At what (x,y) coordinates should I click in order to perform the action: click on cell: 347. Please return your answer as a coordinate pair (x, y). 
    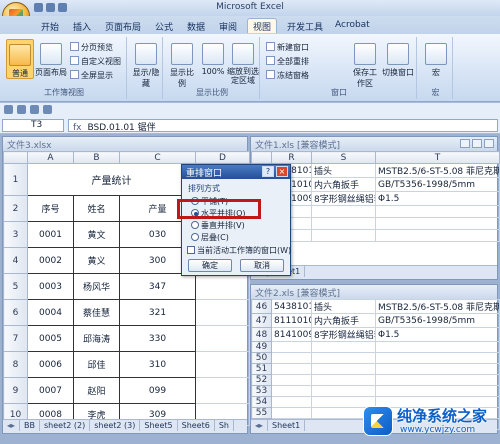
    Looking at the image, I should click on (157, 286).